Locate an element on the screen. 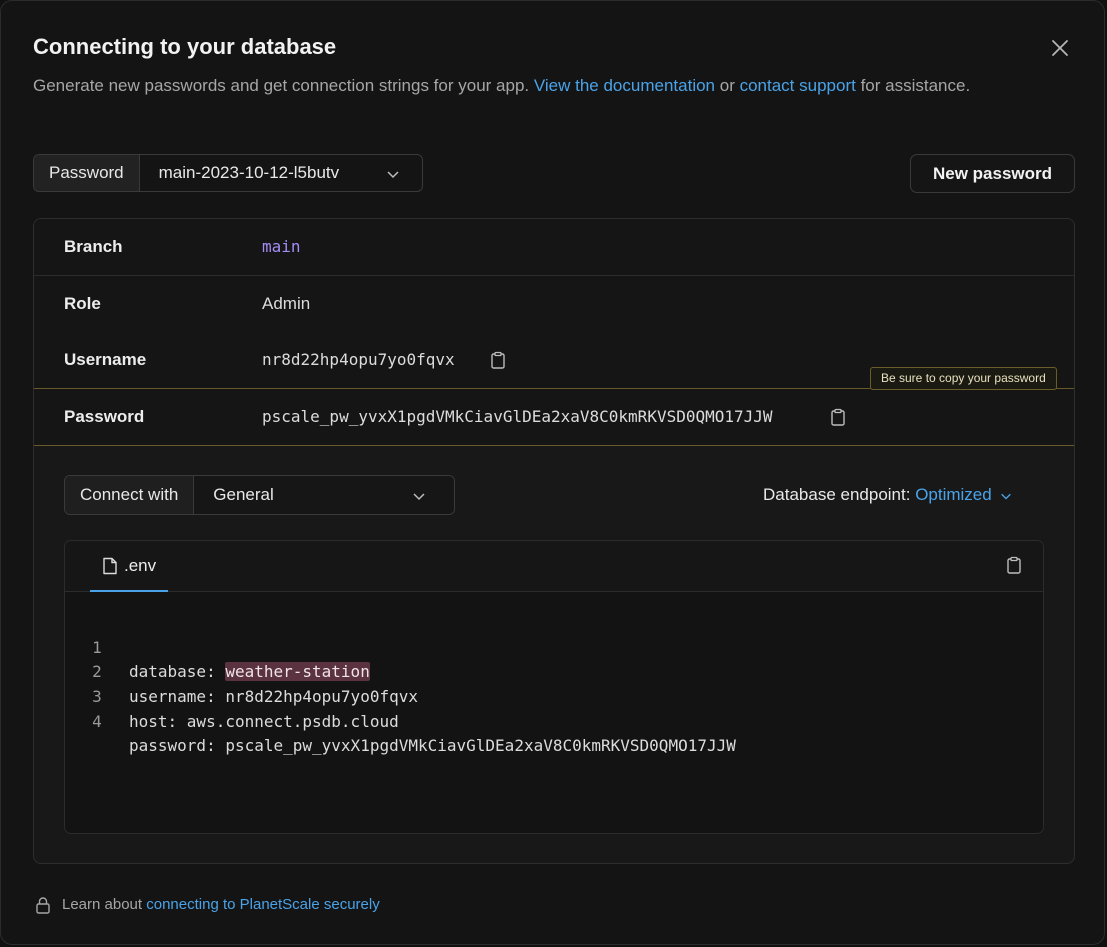 The image size is (1107, 947). username-label: Username is located at coordinates (105, 359).